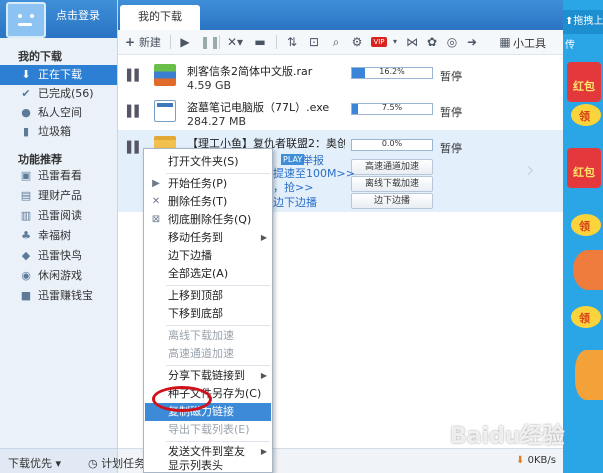  What do you see at coordinates (583, 30) in the screenshot?
I see `upload-drop-zone: ⬆拖拽上传` at bounding box center [583, 30].